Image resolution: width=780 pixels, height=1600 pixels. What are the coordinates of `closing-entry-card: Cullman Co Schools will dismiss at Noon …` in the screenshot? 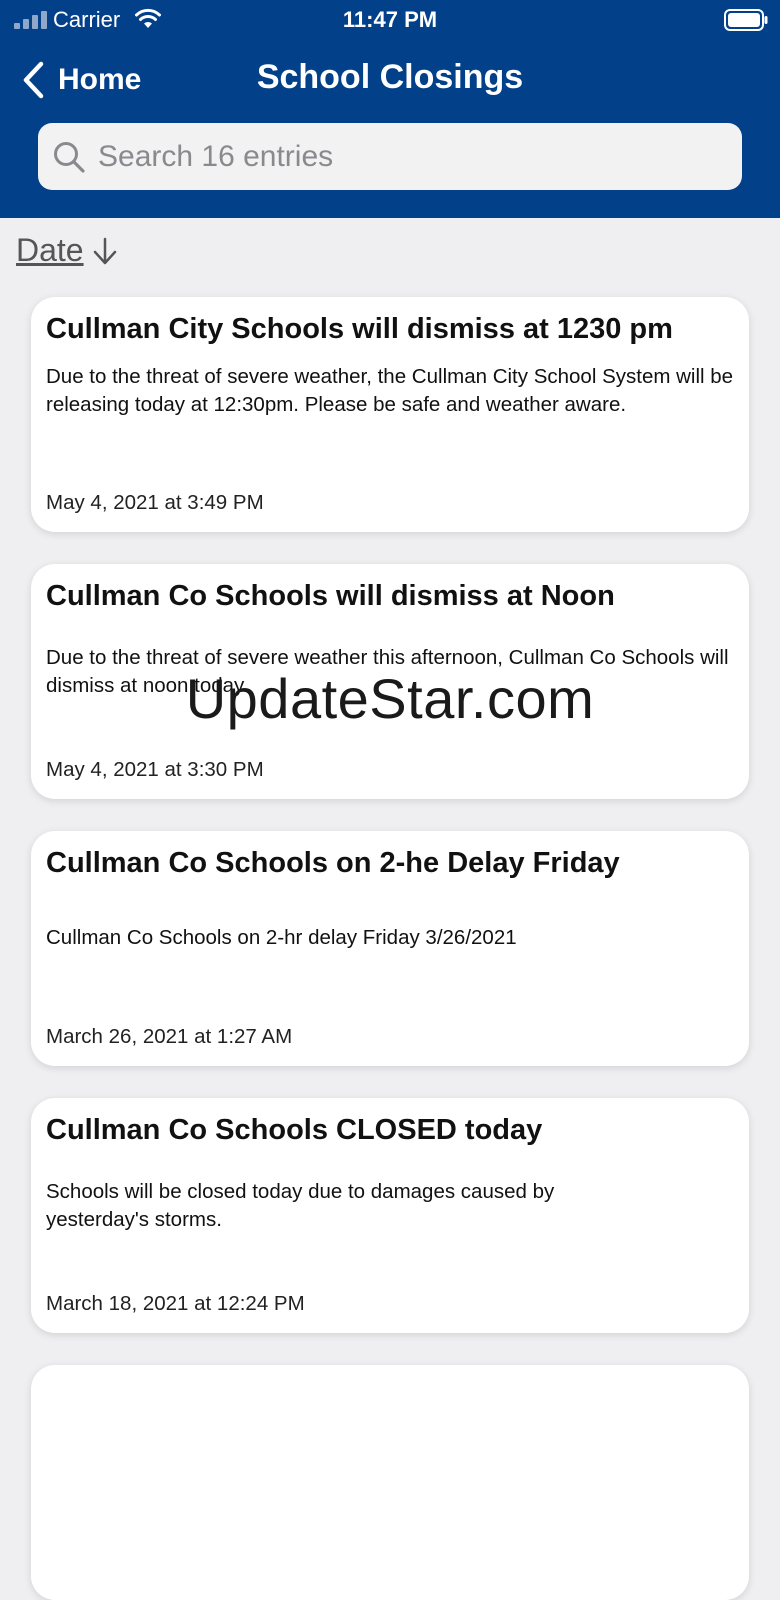 It's located at (390, 681).